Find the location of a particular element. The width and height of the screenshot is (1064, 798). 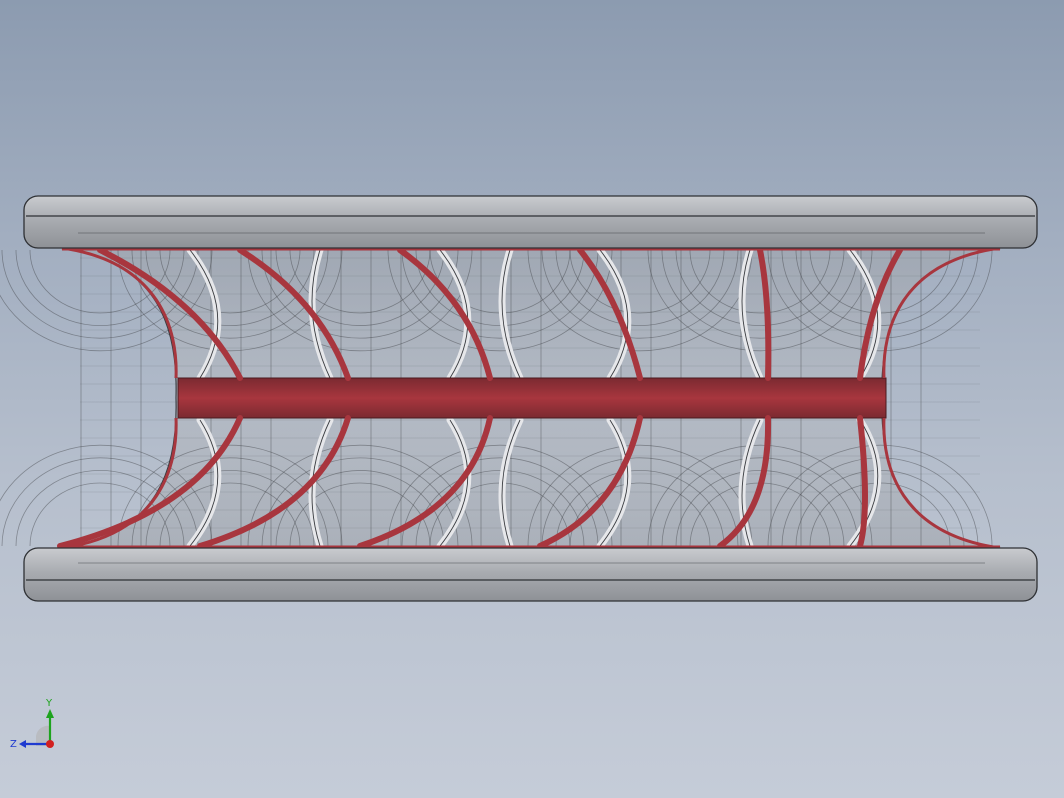

z-arrow-icon is located at coordinates (22, 744).